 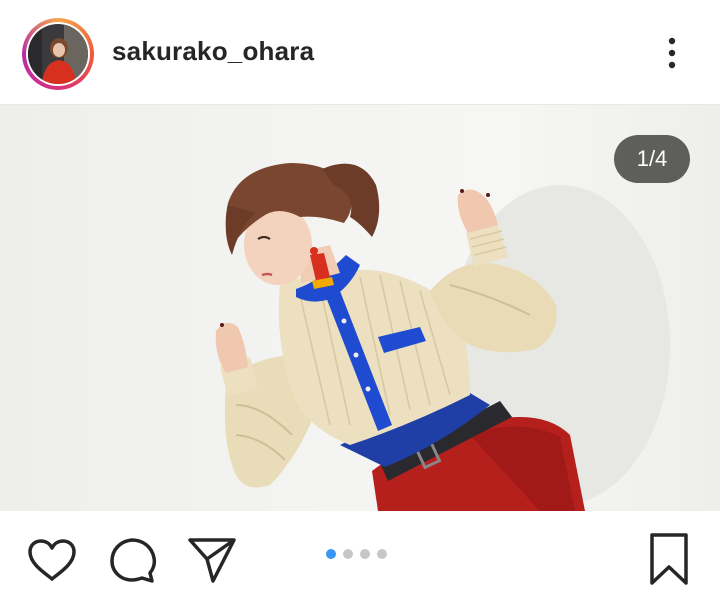 I want to click on comment-button, so click(x=133, y=562).